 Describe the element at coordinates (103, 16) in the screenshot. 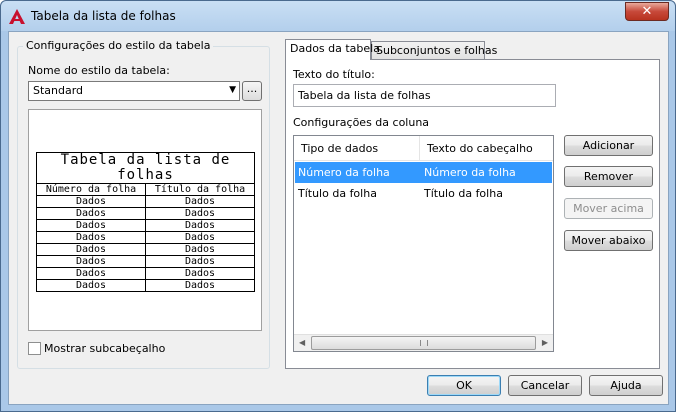

I see `window-title: Tabela da lista de folhas` at that location.